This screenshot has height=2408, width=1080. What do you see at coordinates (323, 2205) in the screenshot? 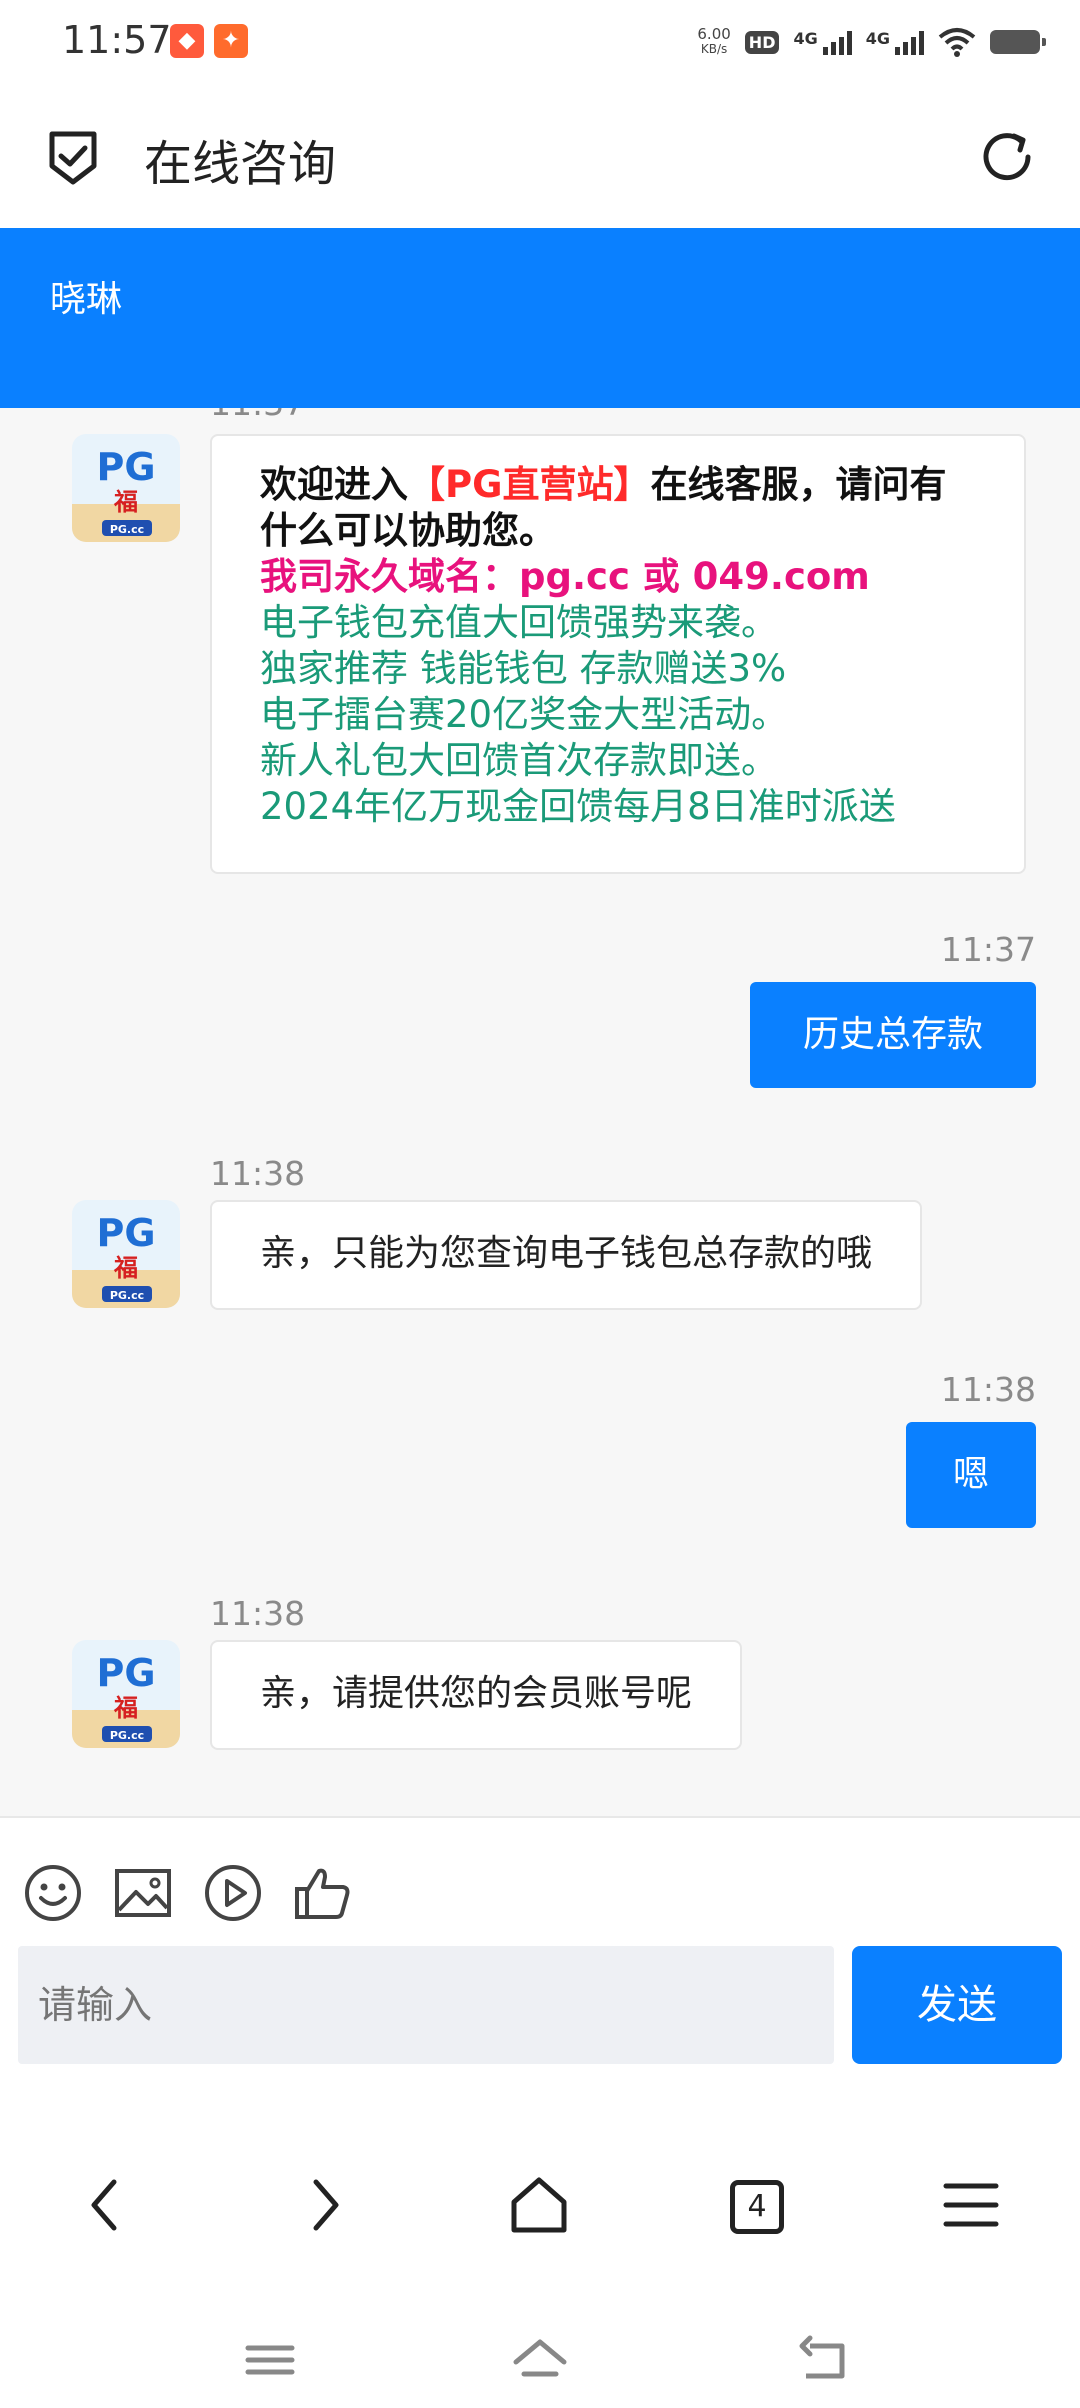
I see `forward-icon` at bounding box center [323, 2205].